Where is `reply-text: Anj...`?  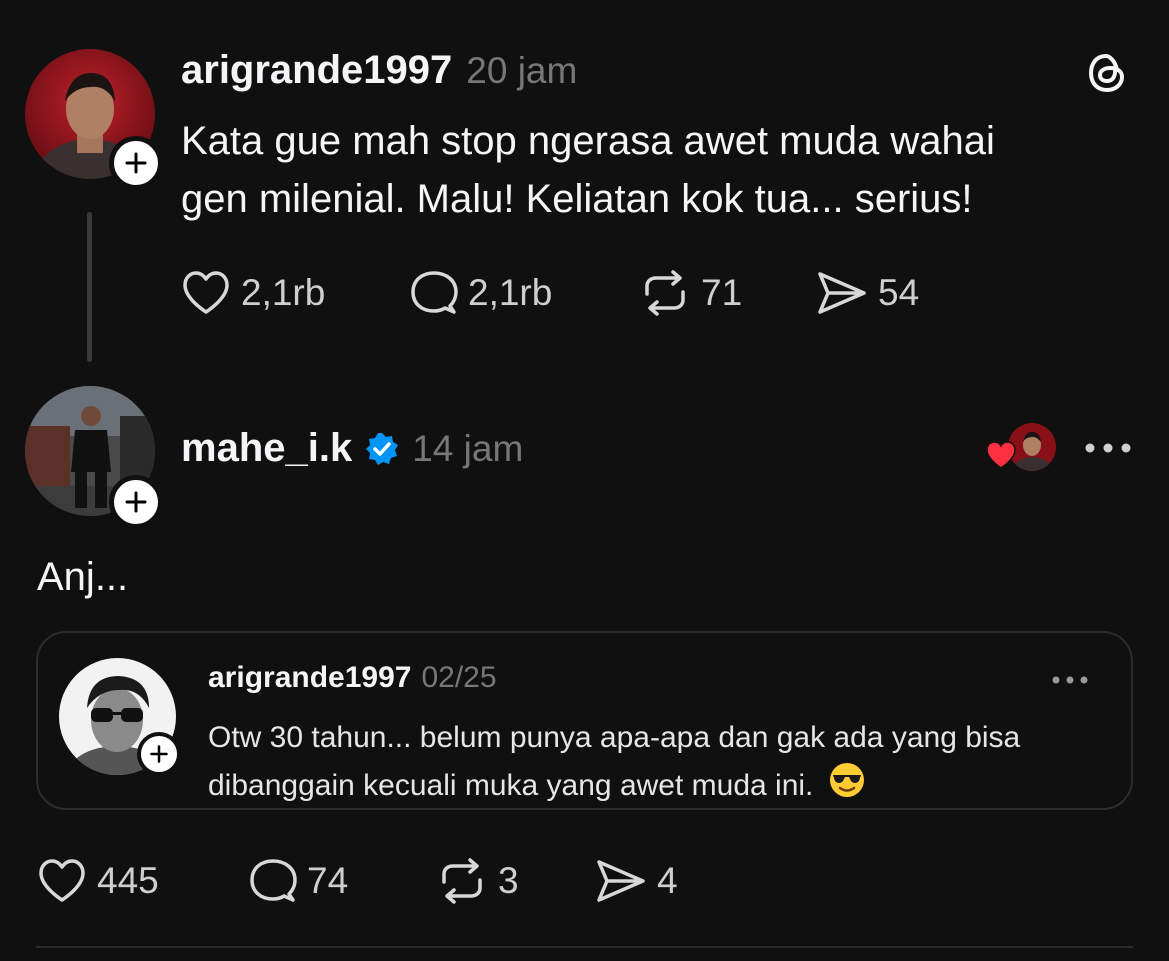
reply-text: Anj... is located at coordinates (83, 577).